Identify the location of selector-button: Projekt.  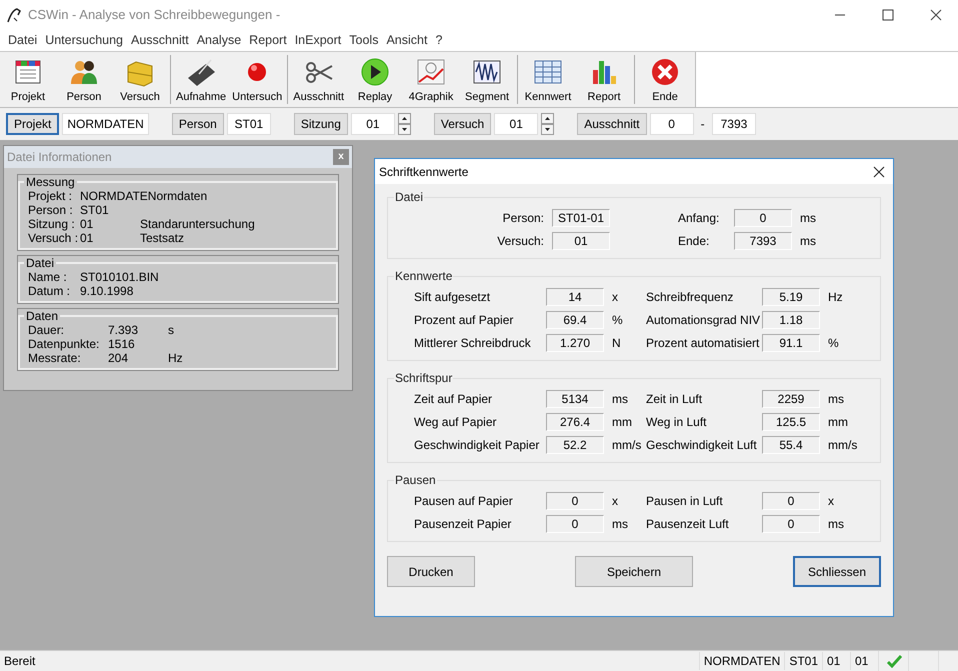
(33, 124).